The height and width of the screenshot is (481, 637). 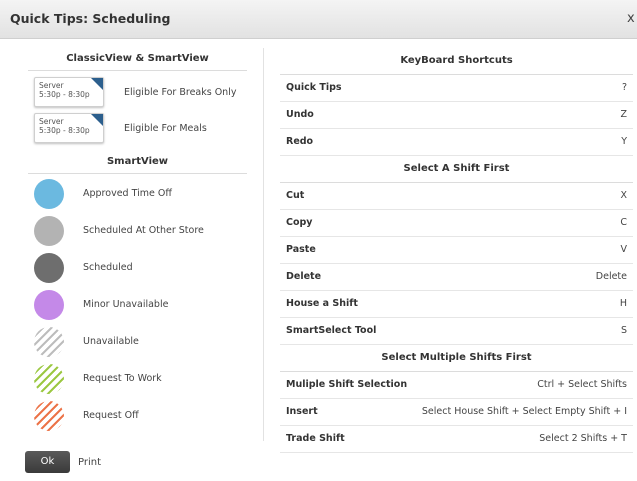 What do you see at coordinates (318, 19) in the screenshot?
I see `dialog-titlebar: Quick Tips: Scheduling x` at bounding box center [318, 19].